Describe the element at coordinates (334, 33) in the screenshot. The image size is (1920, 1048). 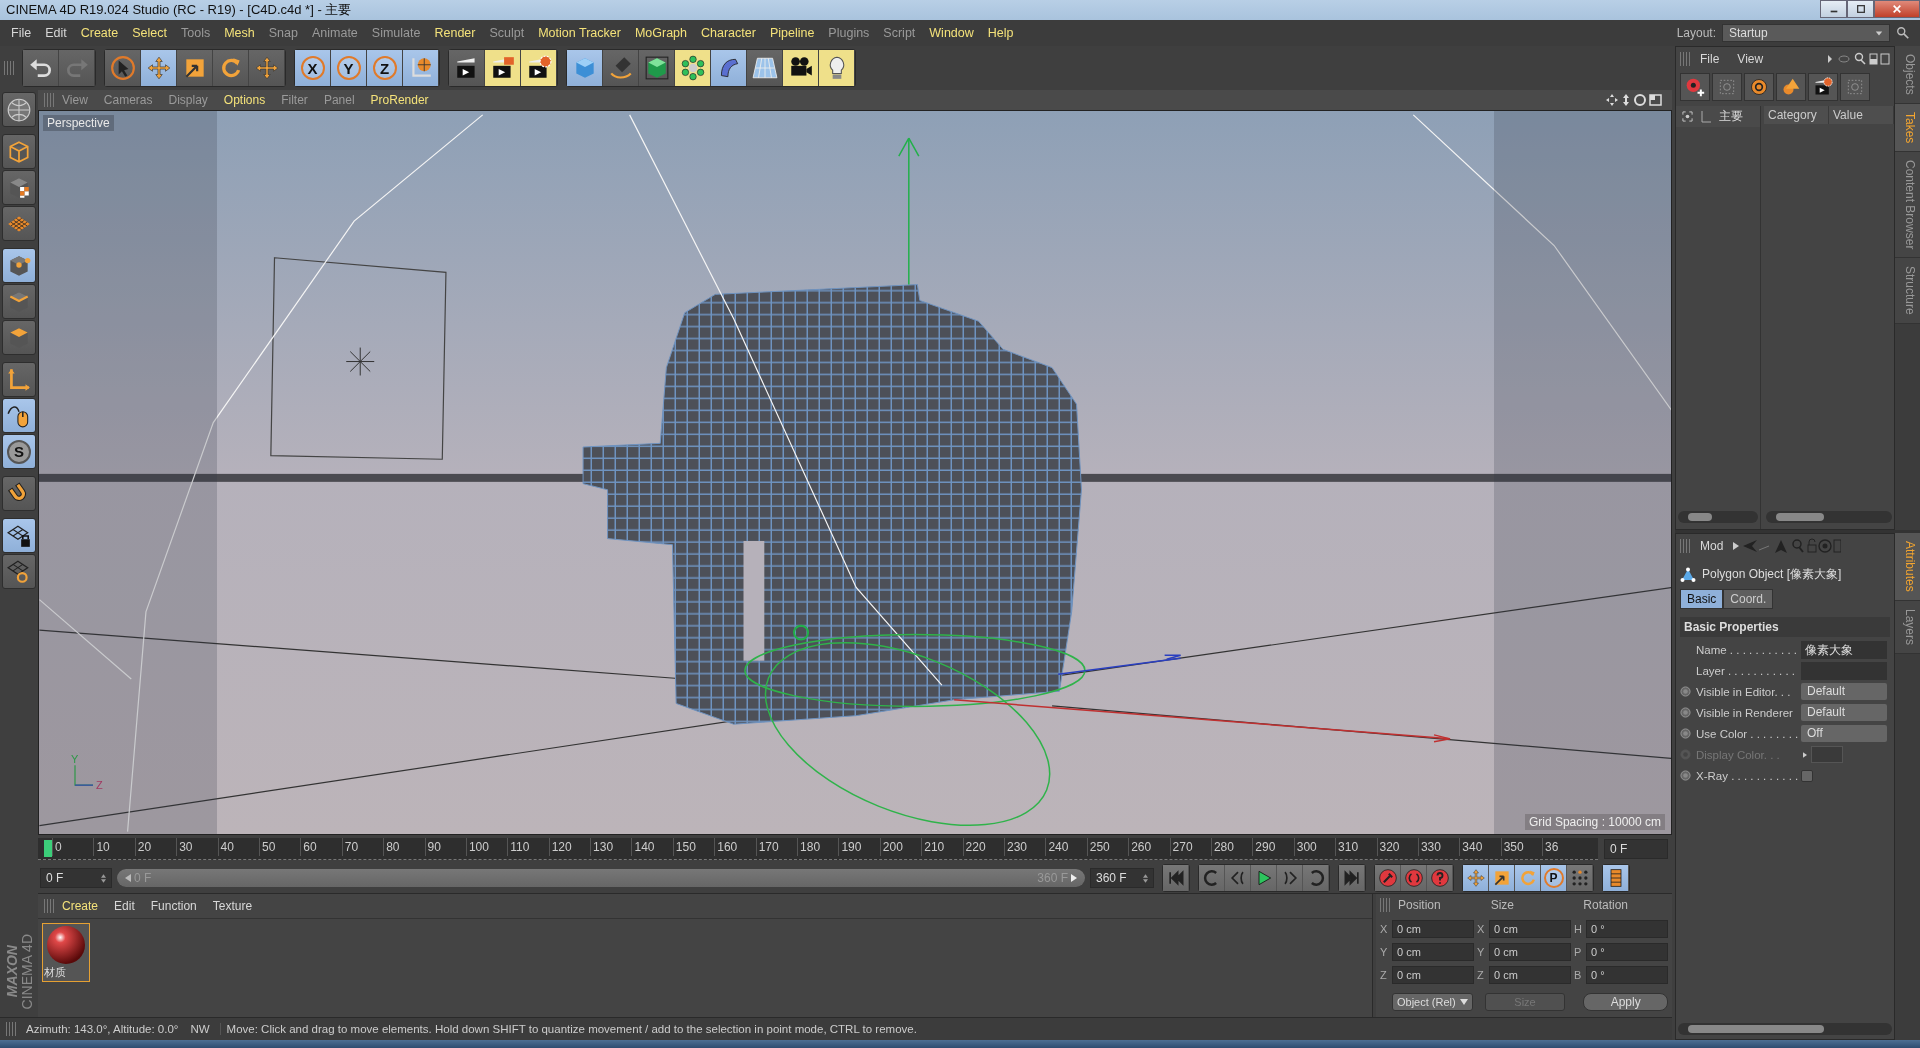
I see `menu-item: Animate` at that location.